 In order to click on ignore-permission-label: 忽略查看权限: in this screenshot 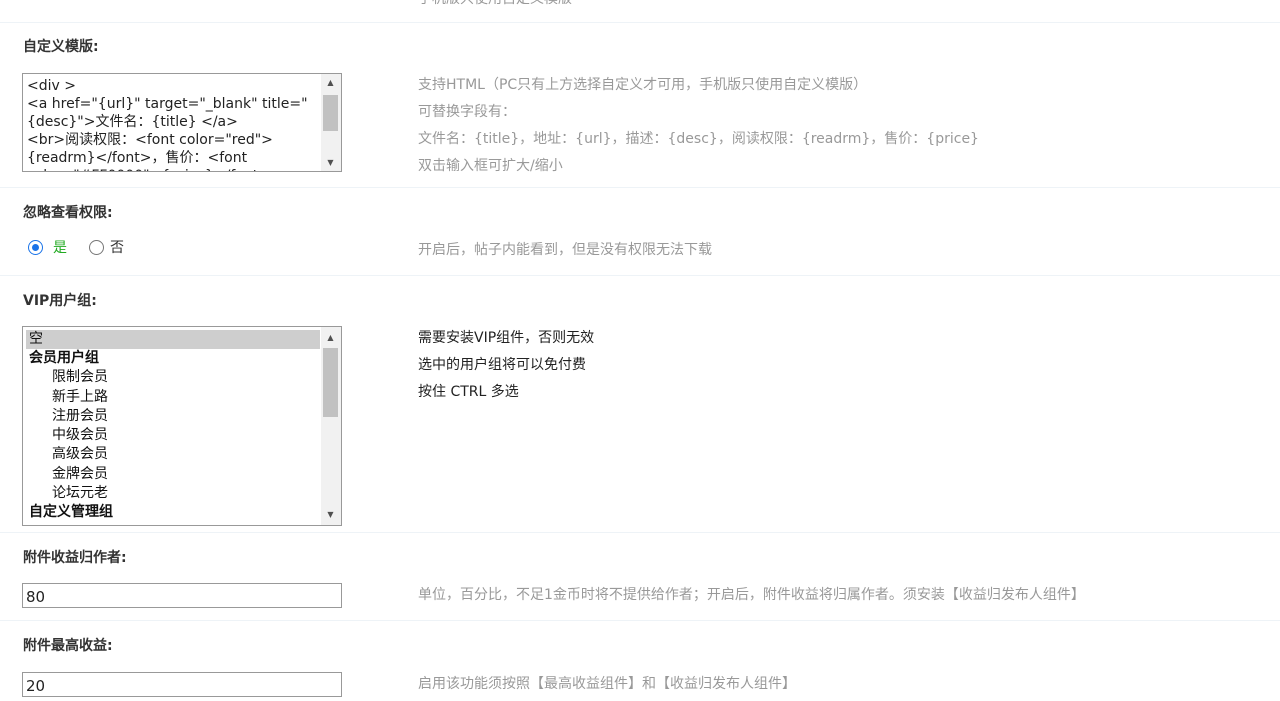, I will do `click(68, 213)`.